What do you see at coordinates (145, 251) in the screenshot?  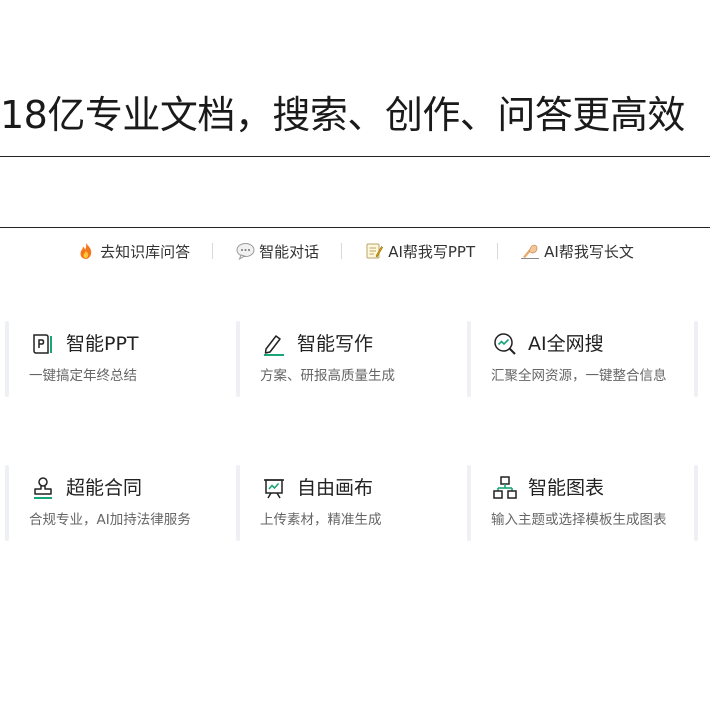 I see `quick-link-label: 去知识库问答` at bounding box center [145, 251].